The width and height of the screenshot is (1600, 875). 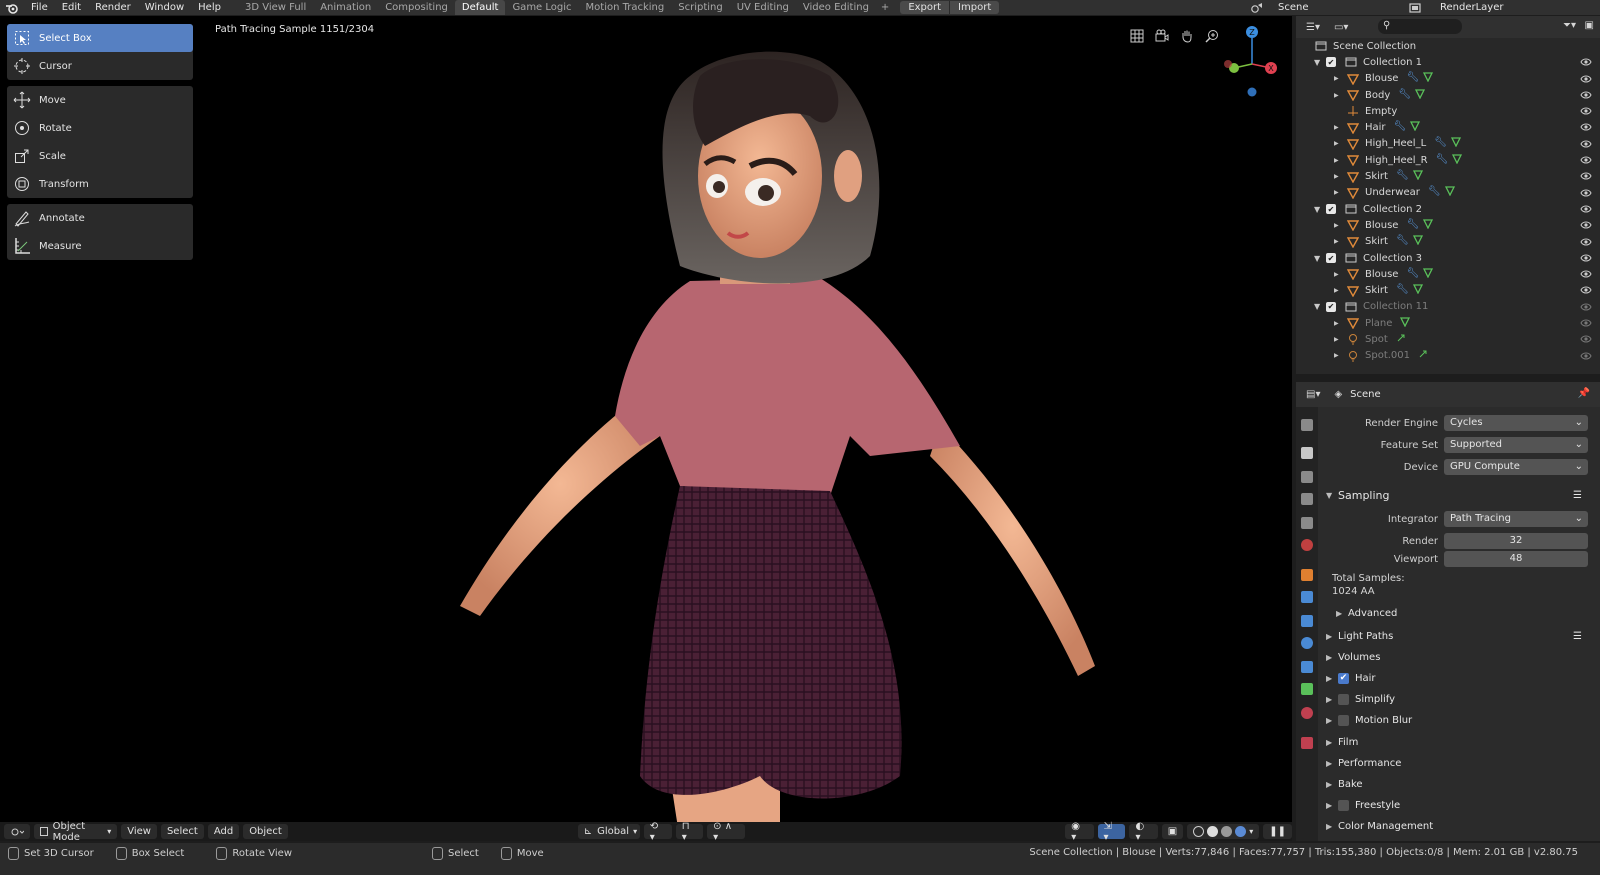 I want to click on tool-scale: Scale, so click(x=100, y=156).